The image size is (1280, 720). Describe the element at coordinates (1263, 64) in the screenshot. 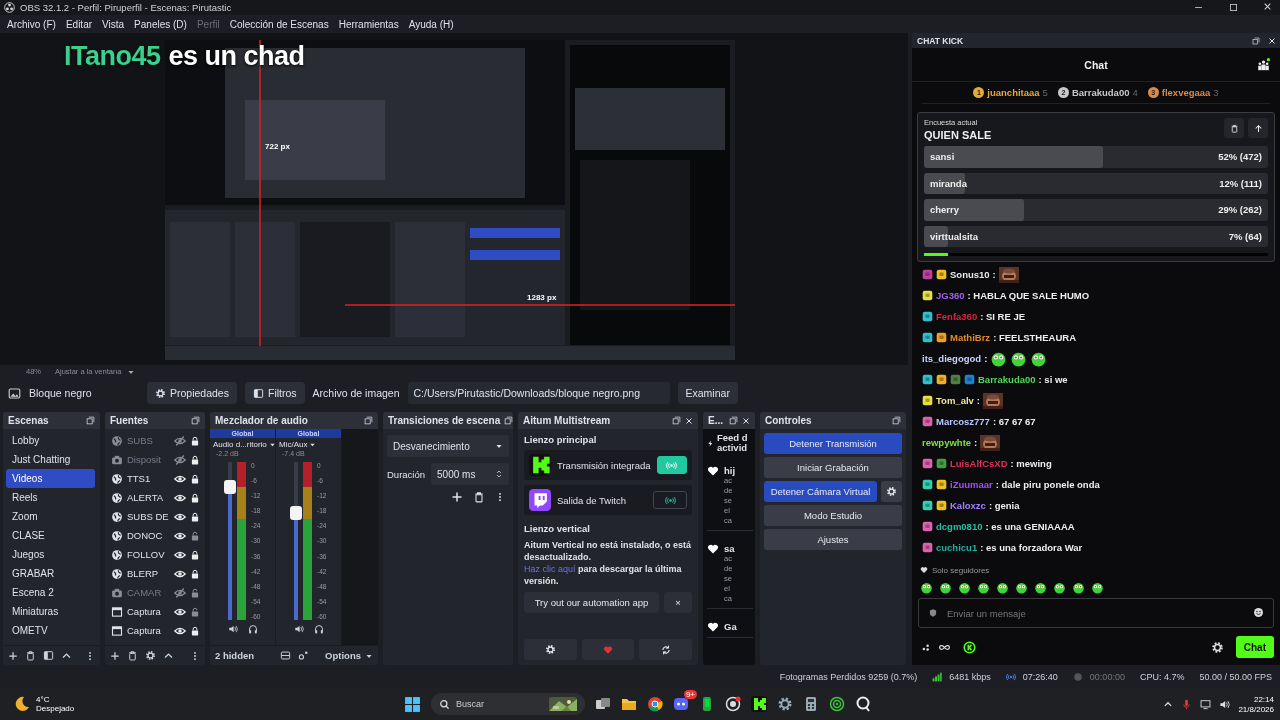

I see `users-icon` at that location.